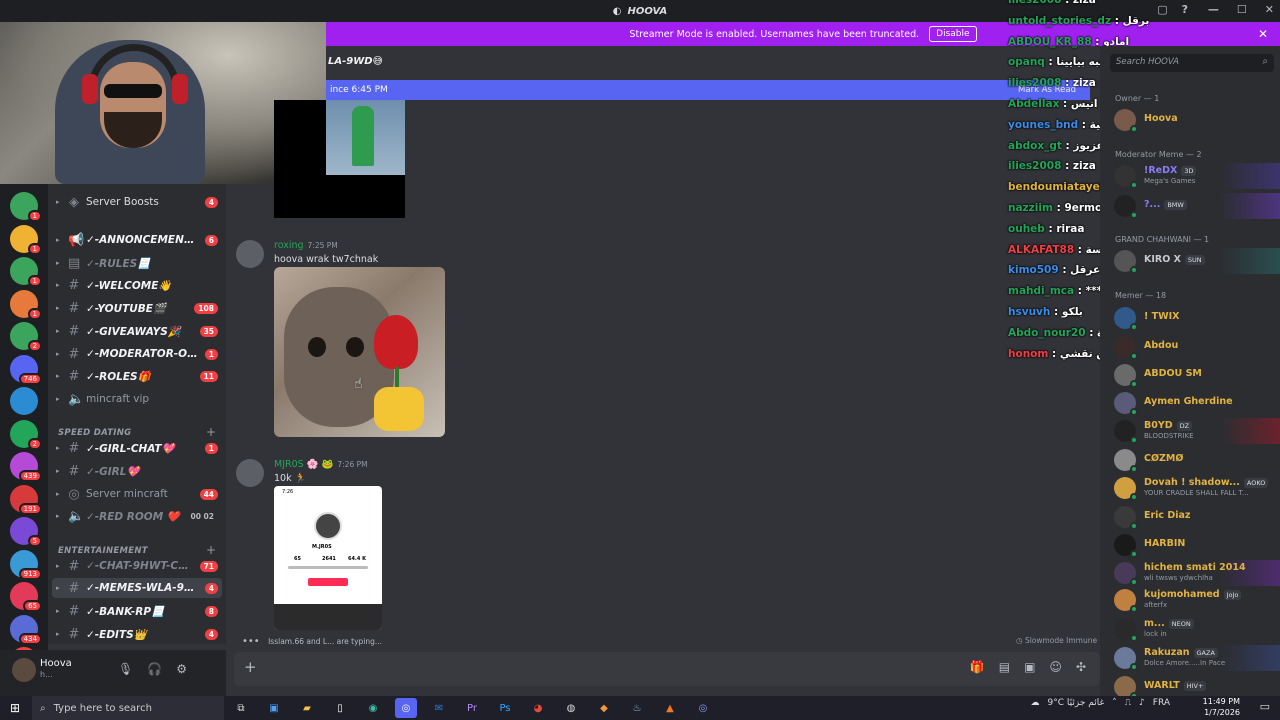  I want to click on member-item: Abdou, so click(1196, 347).